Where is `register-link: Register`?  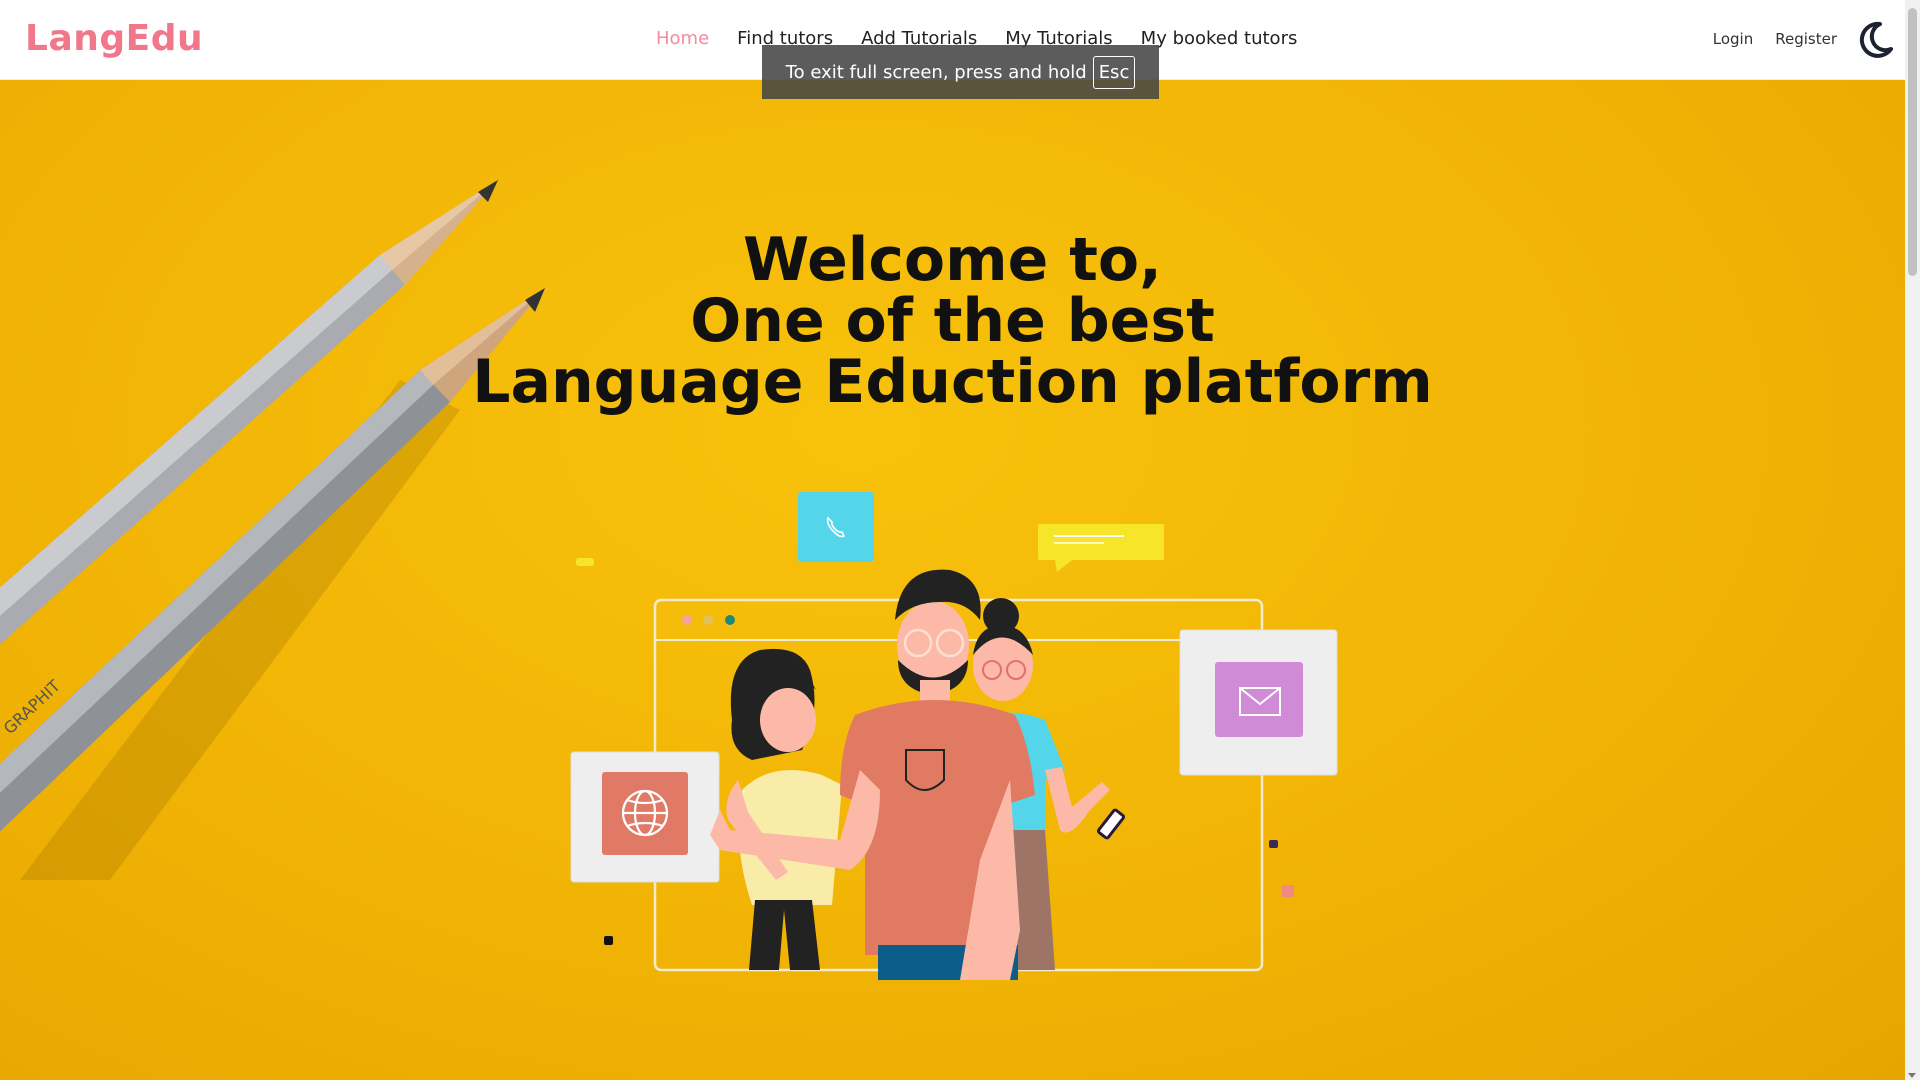
register-link: Register is located at coordinates (1806, 39).